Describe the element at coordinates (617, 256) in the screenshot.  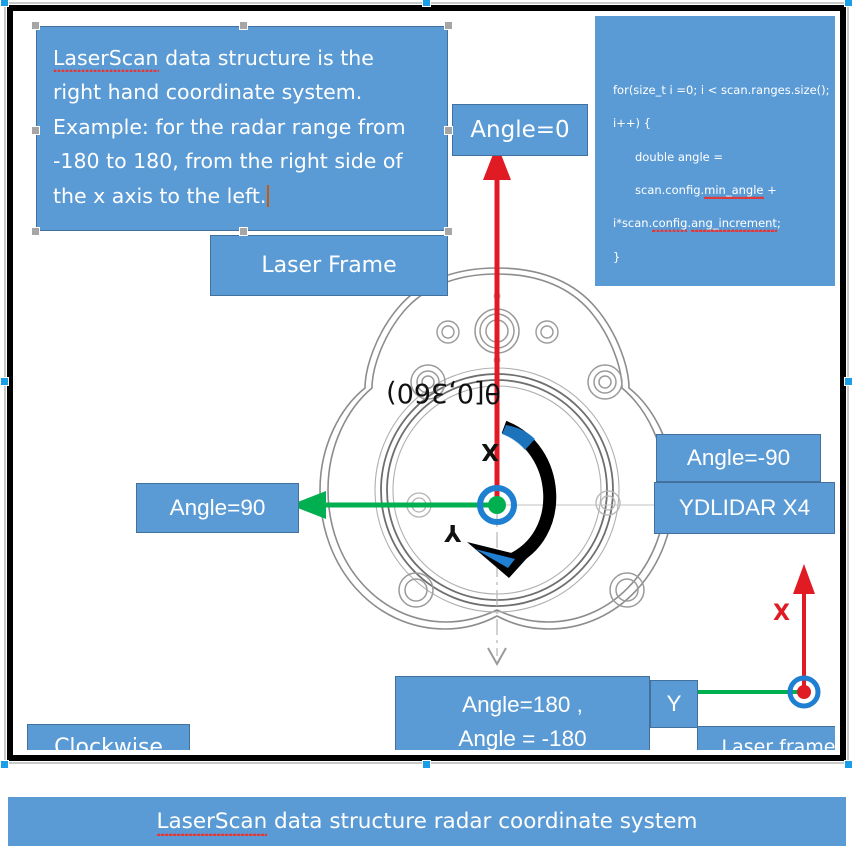
I see `code-line-4: }` at that location.